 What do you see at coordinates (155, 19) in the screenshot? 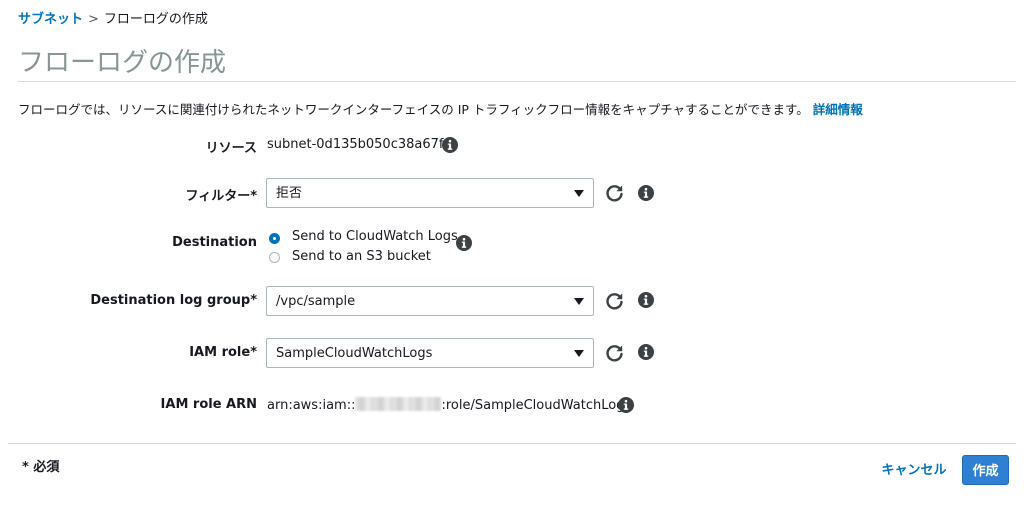
I see `breadcrumb-current: フローログの作成` at bounding box center [155, 19].